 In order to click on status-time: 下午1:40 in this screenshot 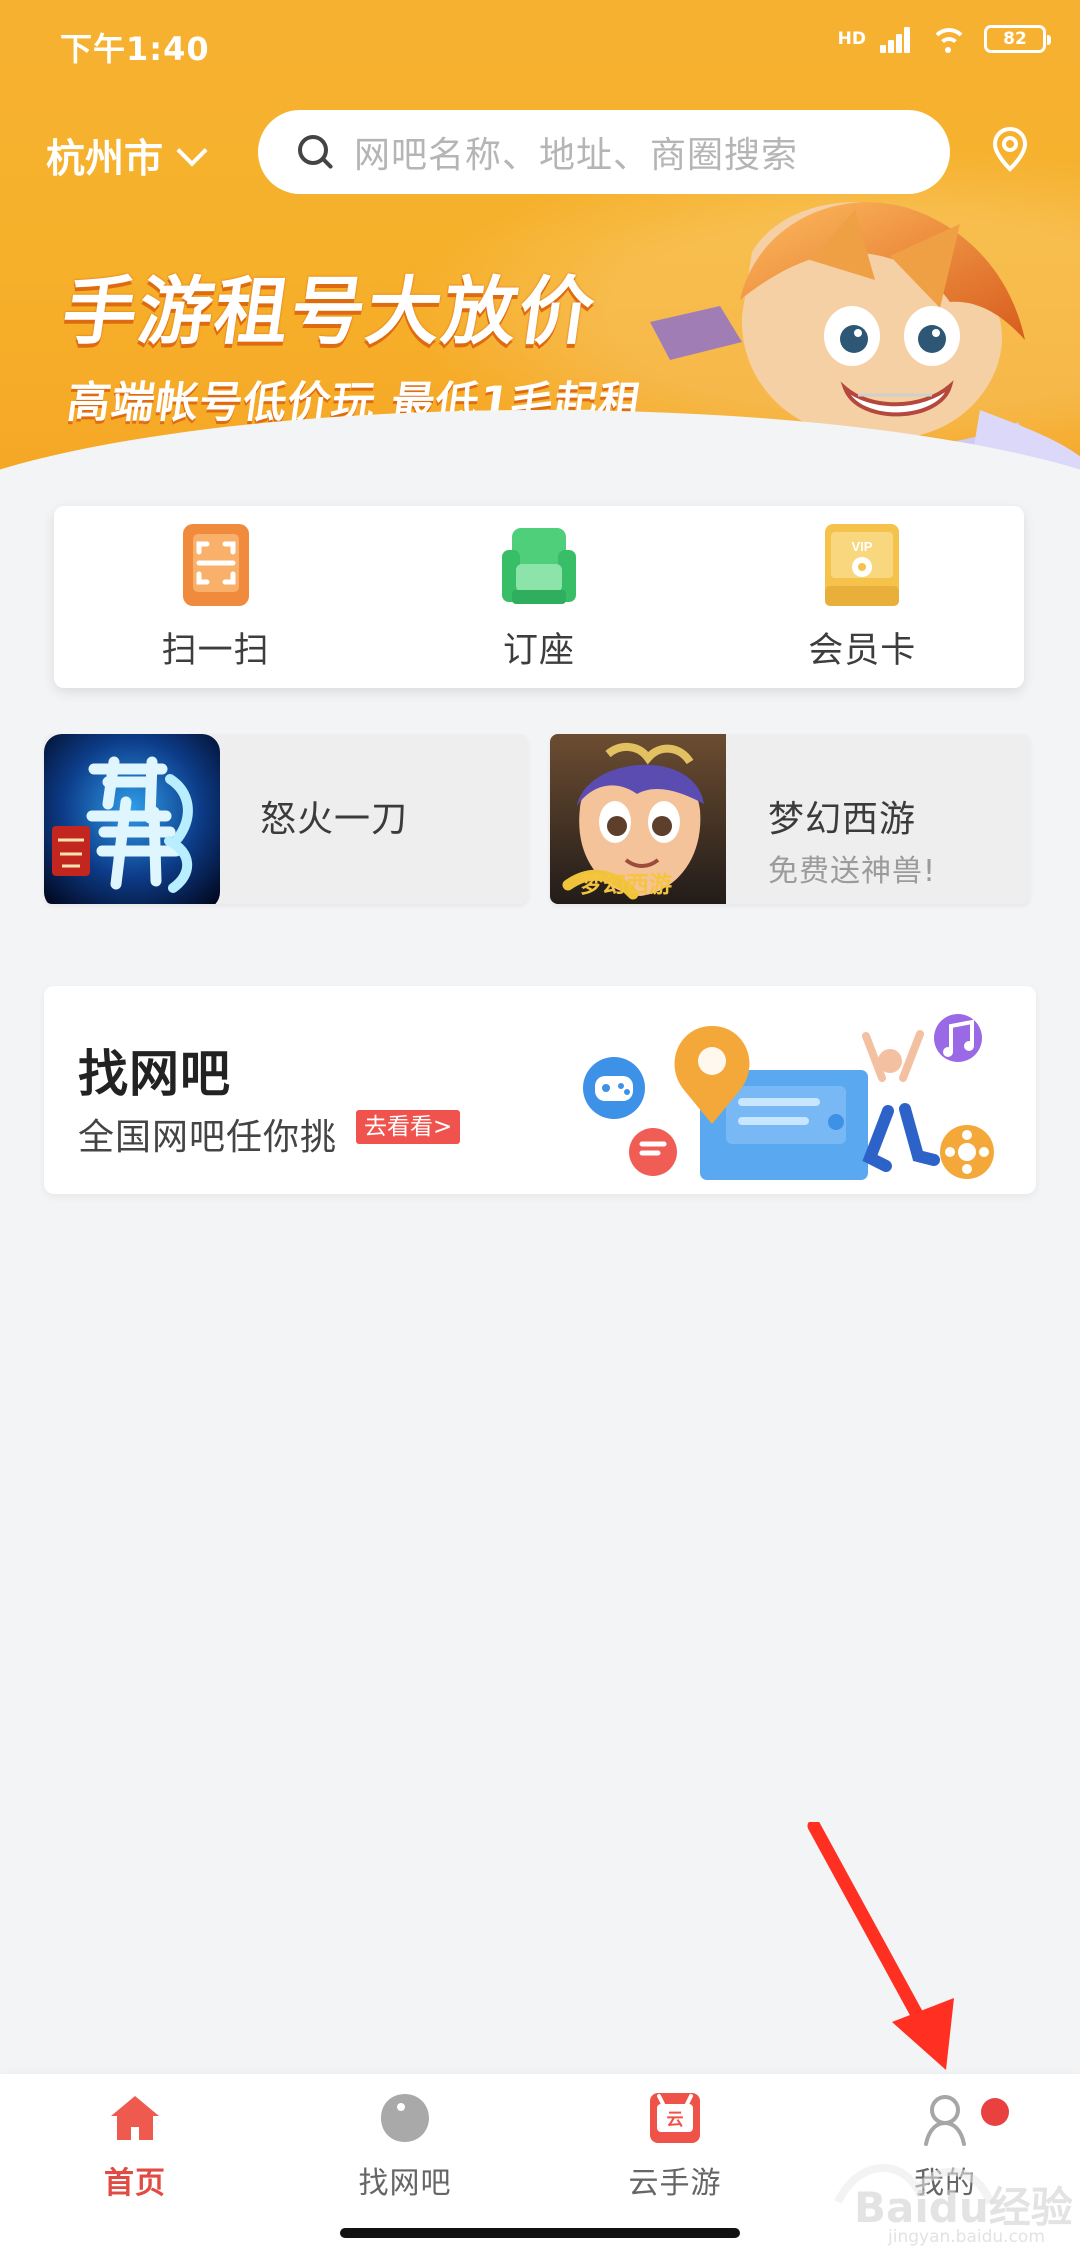, I will do `click(135, 49)`.